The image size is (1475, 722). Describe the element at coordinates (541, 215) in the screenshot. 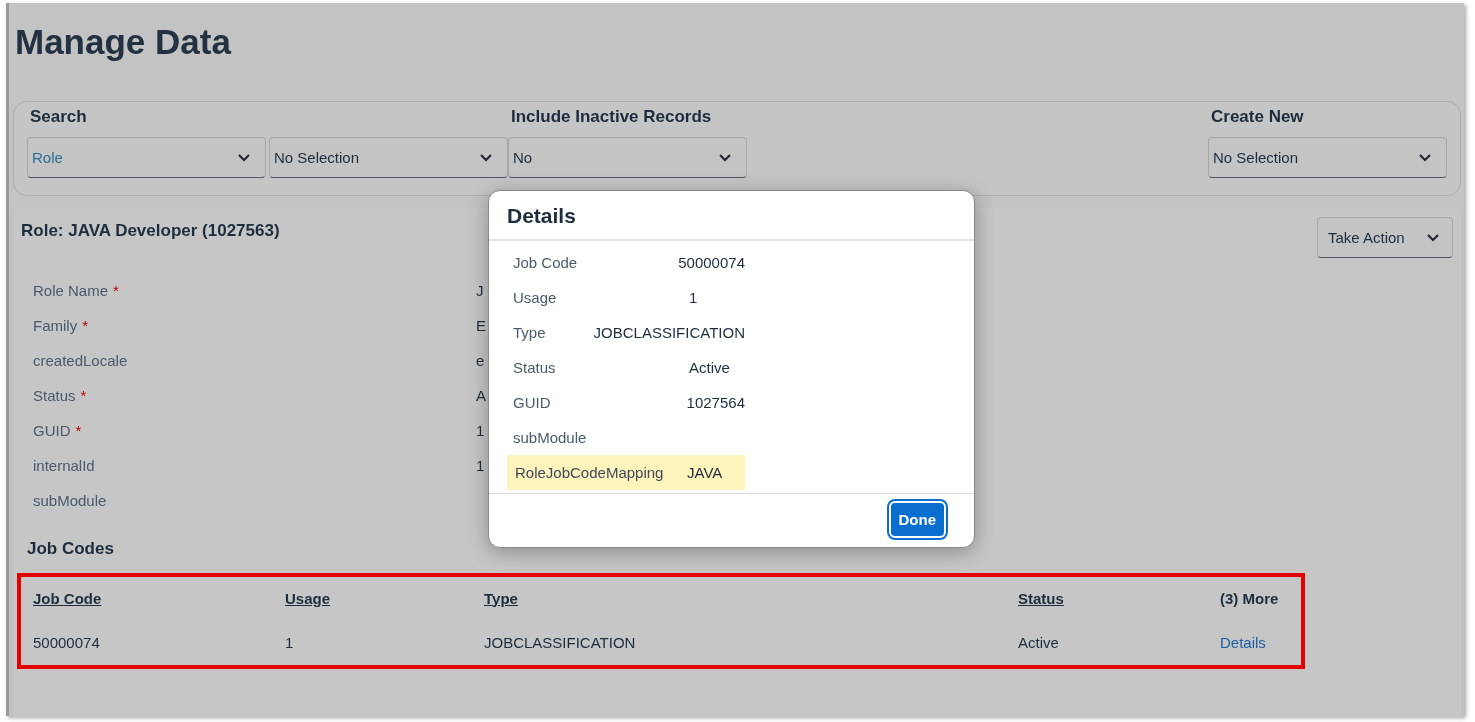

I see `dialog-title: Details` at that location.